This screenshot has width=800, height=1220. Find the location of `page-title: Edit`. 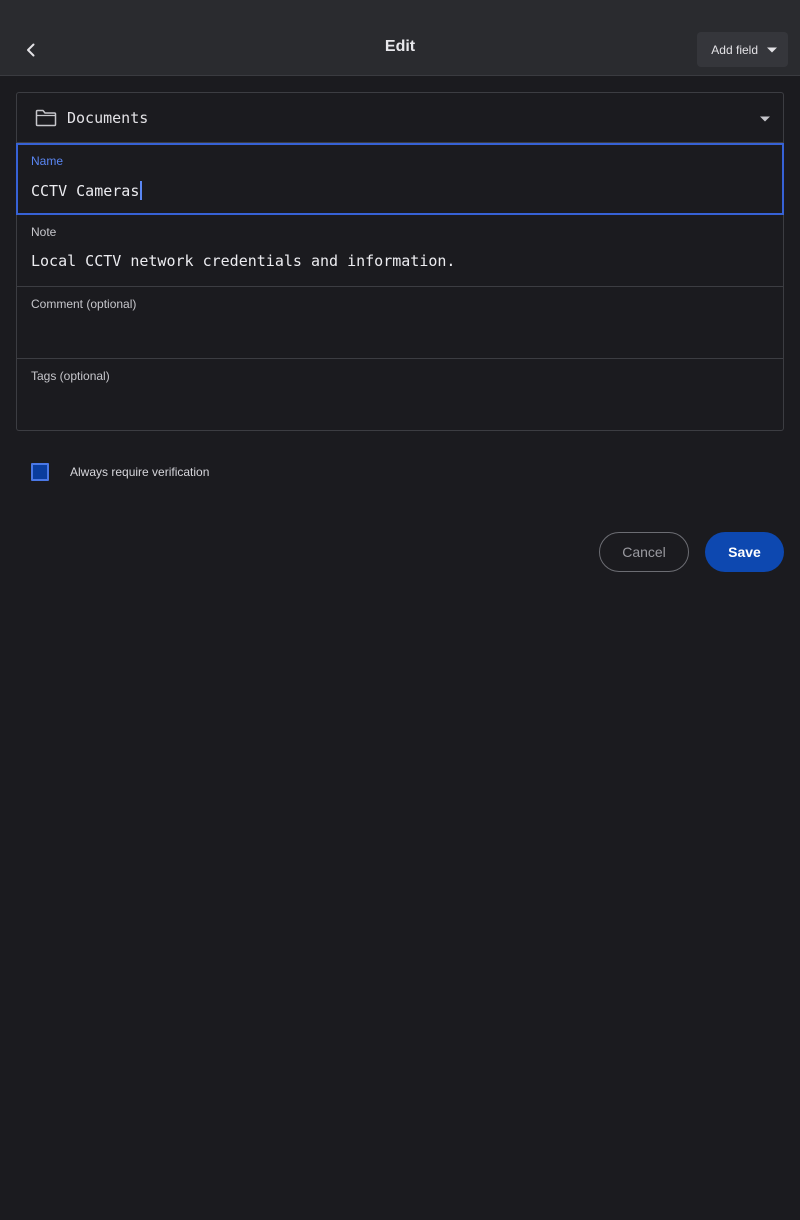

page-title: Edit is located at coordinates (400, 46).